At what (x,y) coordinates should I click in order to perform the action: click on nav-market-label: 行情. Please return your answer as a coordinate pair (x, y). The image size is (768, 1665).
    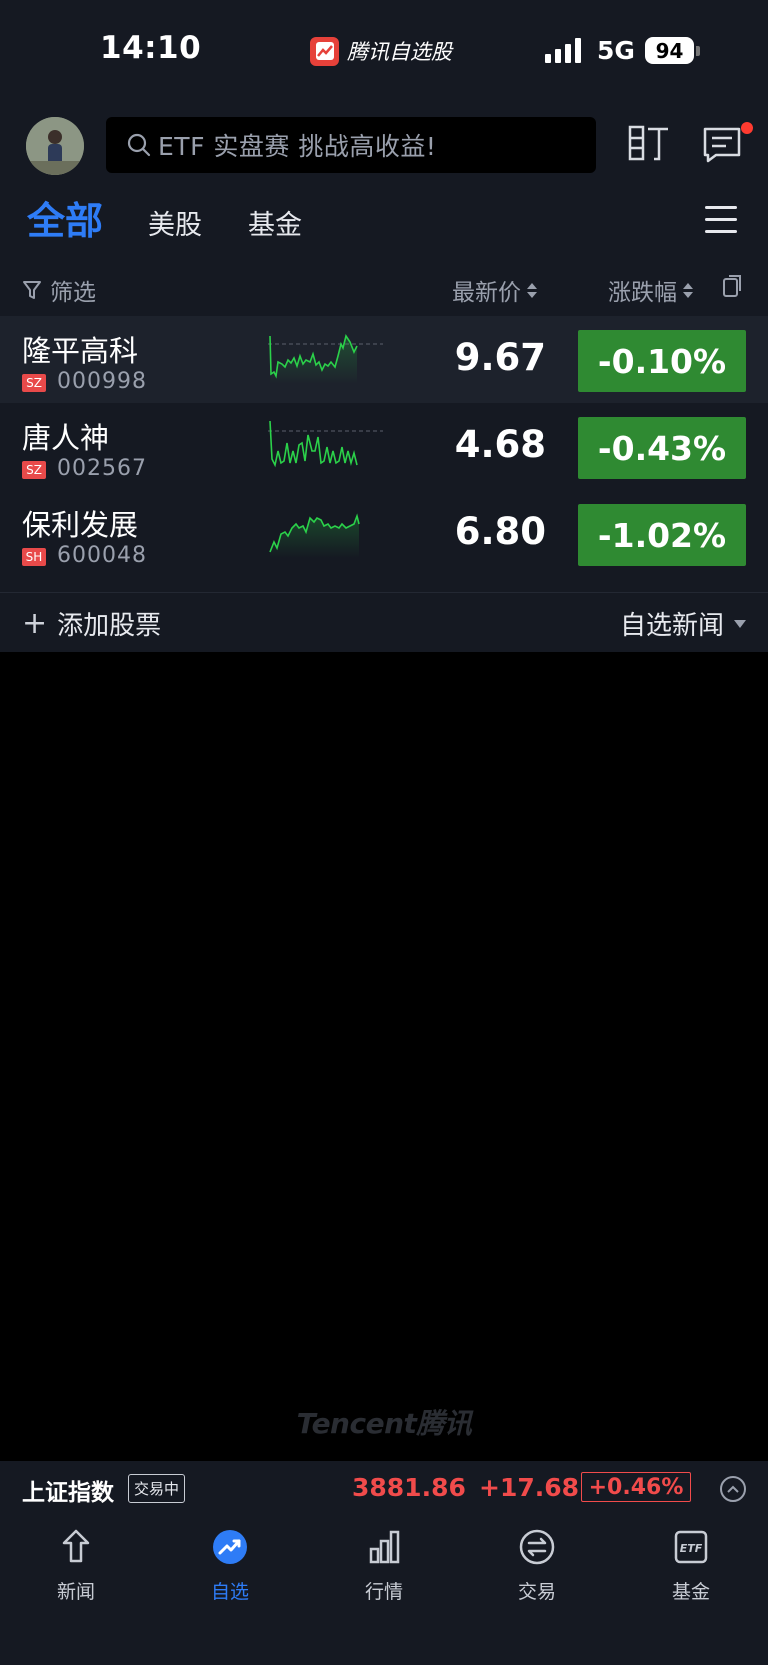
    Looking at the image, I should click on (383, 1592).